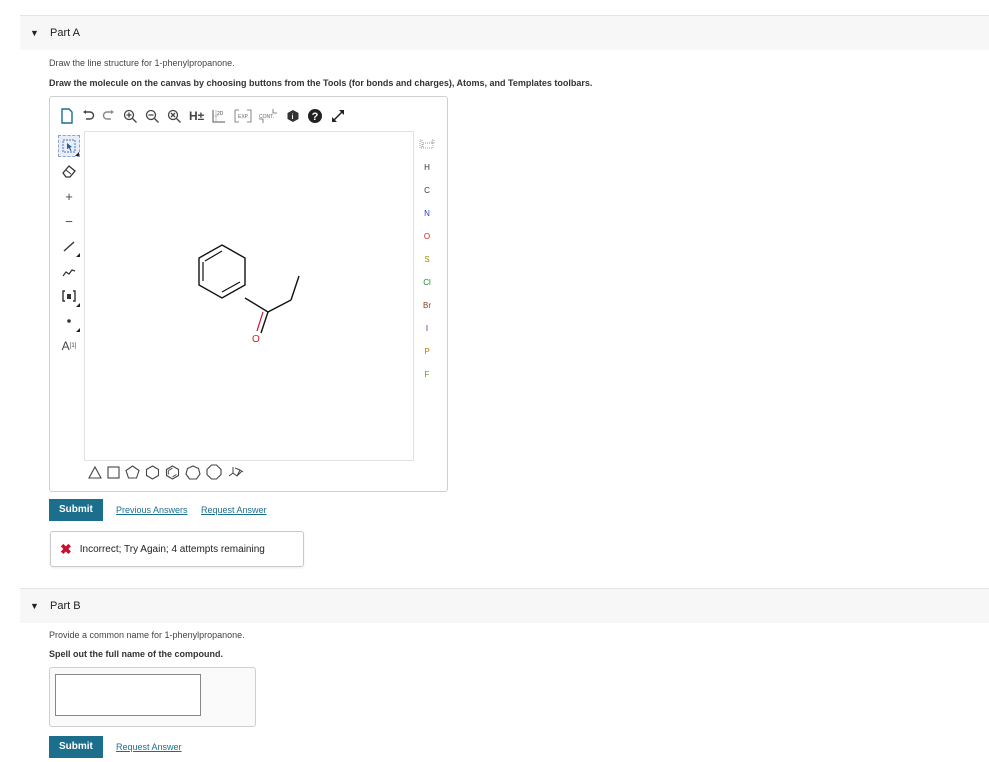 The image size is (989, 762). What do you see at coordinates (222, 271) in the screenshot?
I see `benzene-ring` at bounding box center [222, 271].